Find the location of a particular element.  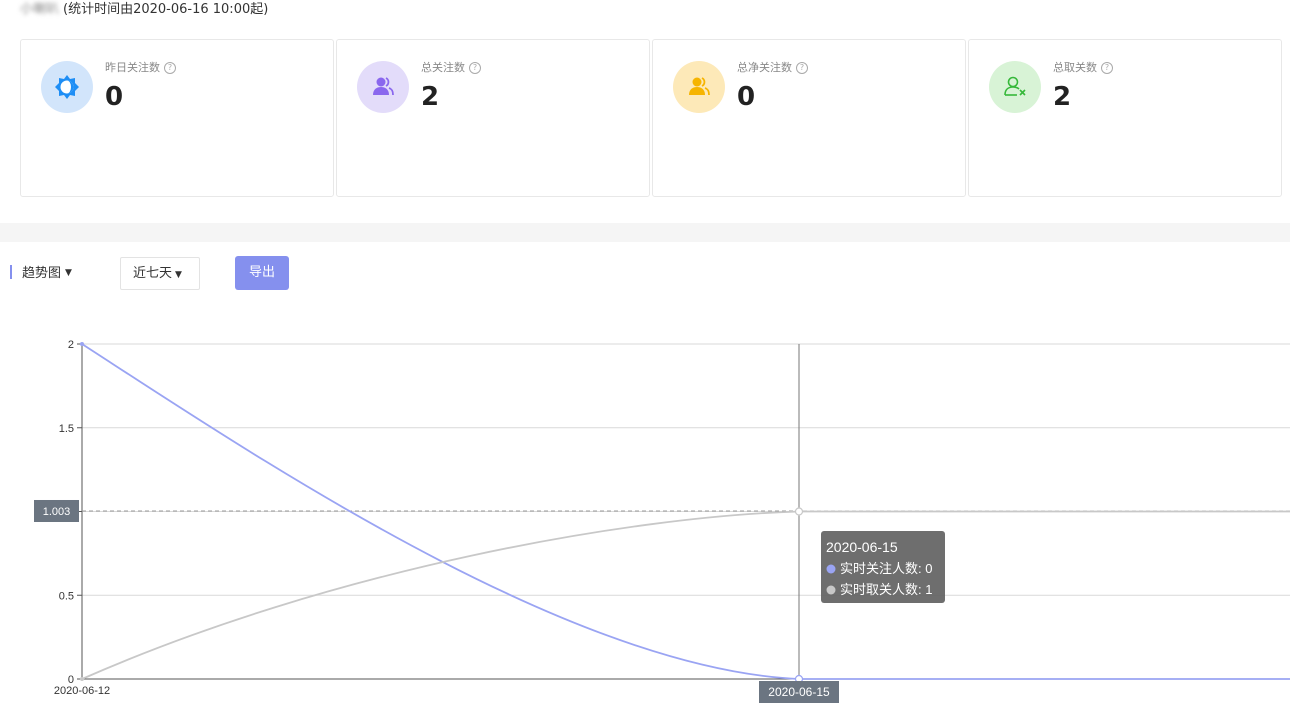

date-range-select: 近七天 ▼ is located at coordinates (160, 273).